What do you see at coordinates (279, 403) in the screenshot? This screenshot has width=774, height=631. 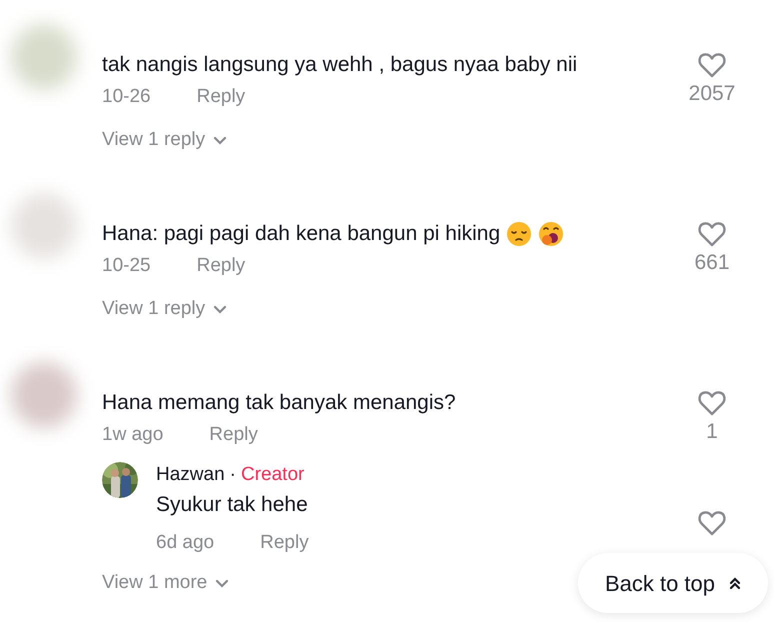 I see `comment-text: Hana memang tak banyak menangis?` at bounding box center [279, 403].